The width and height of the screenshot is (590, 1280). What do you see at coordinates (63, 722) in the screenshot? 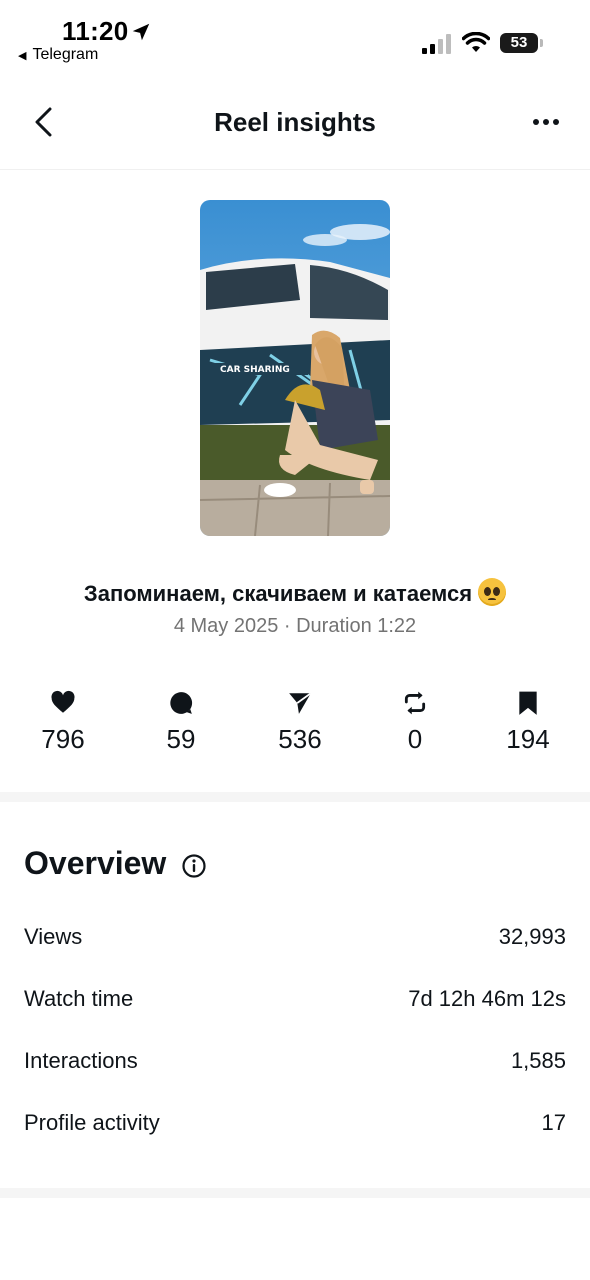
I see `likes-stat: 796` at bounding box center [63, 722].